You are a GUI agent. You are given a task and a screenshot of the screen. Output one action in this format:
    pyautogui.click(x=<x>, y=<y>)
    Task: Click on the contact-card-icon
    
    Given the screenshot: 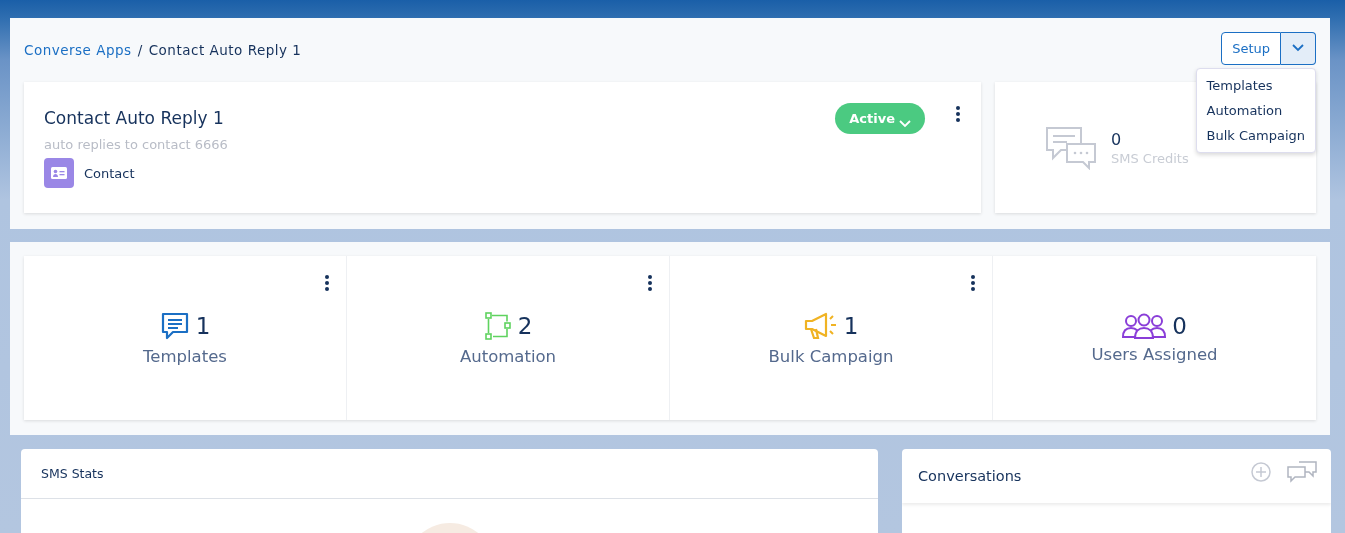 What is the action you would take?
    pyautogui.click(x=59, y=173)
    